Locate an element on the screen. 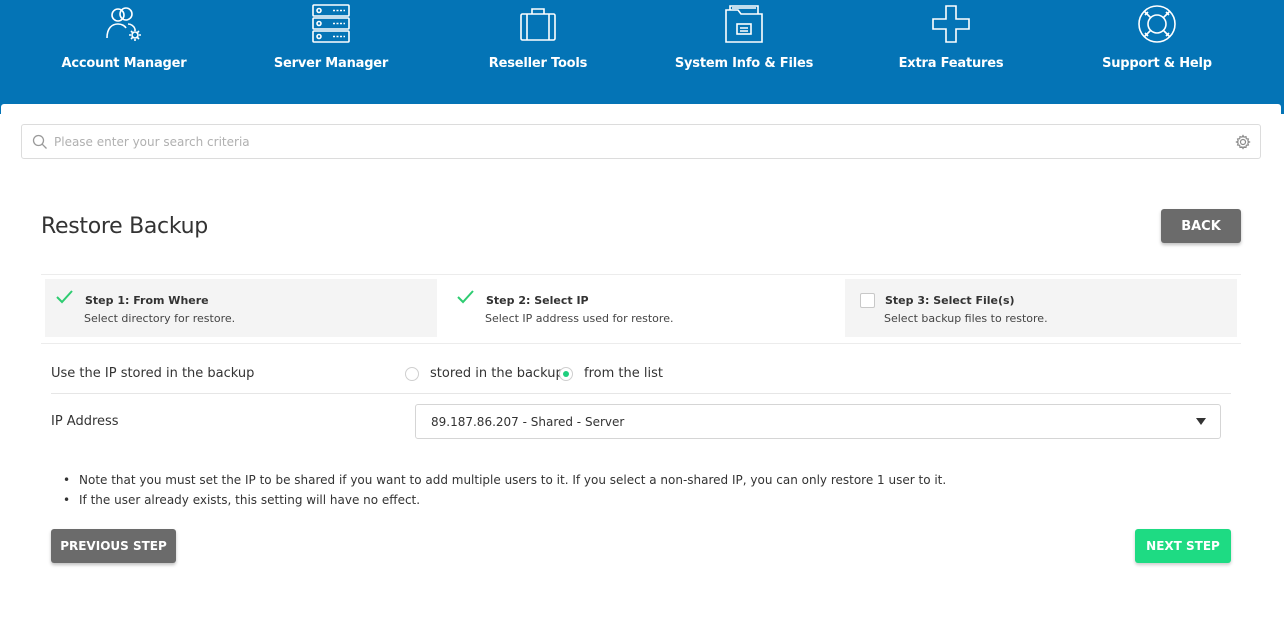 The image size is (1284, 624). step-description: Select directory for restore. is located at coordinates (160, 318).